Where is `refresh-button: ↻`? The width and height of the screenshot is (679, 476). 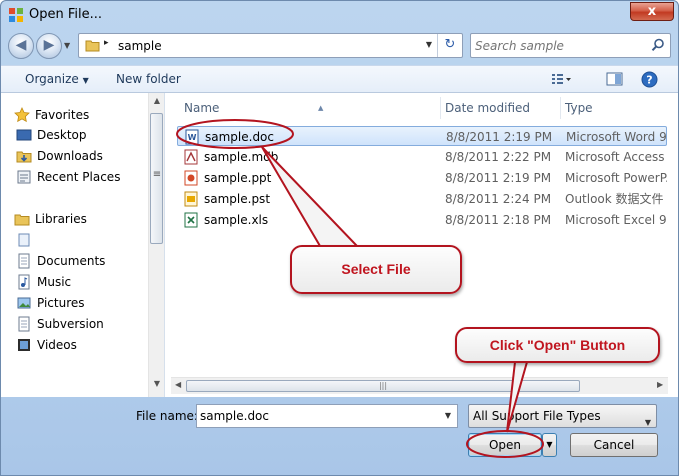
refresh-button: ↻ is located at coordinates (449, 45).